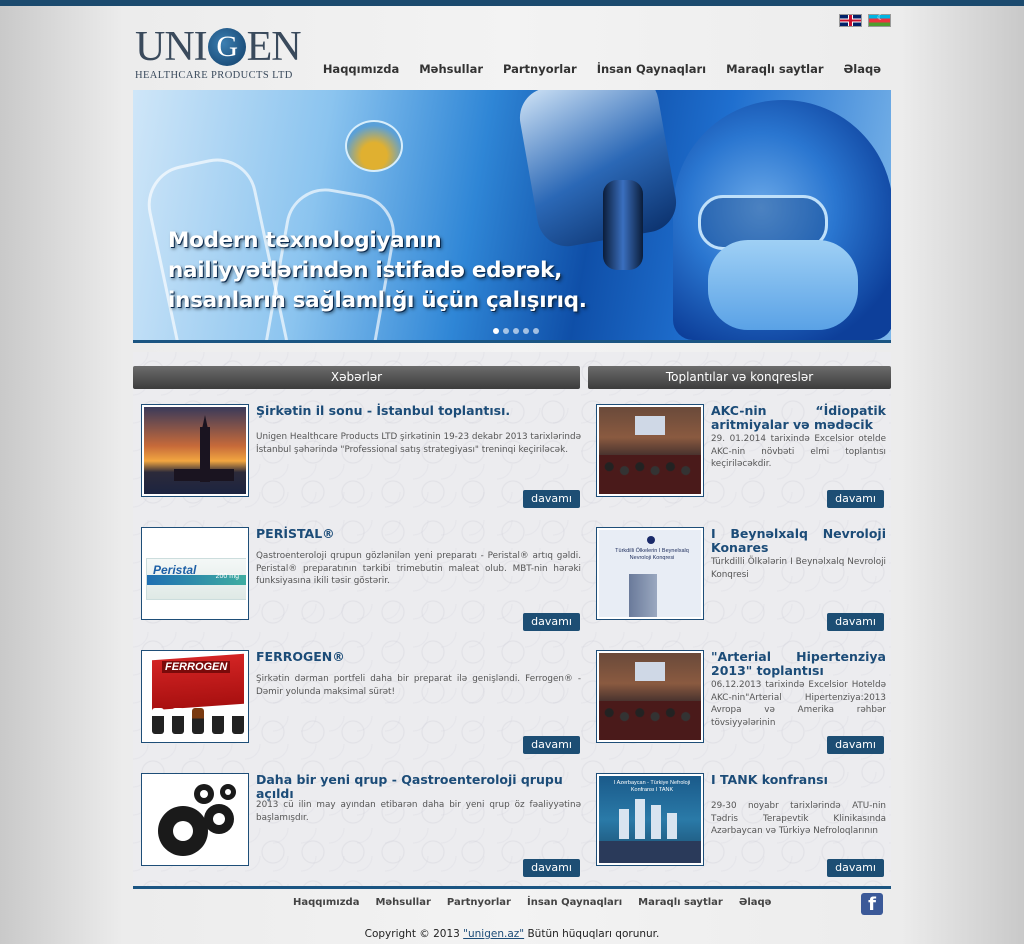  What do you see at coordinates (227, 576) in the screenshot?
I see `peristal-box-dose: 200 mg` at bounding box center [227, 576].